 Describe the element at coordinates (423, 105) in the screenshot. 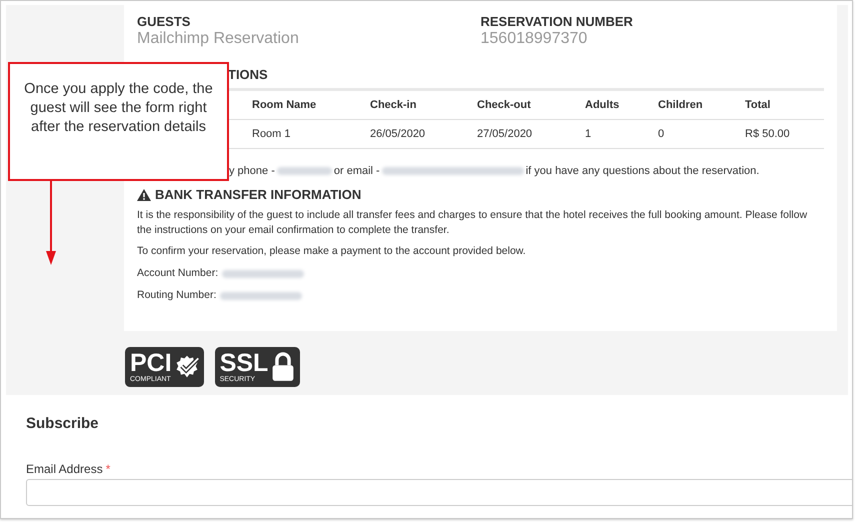

I see `column-header: Check-in` at that location.